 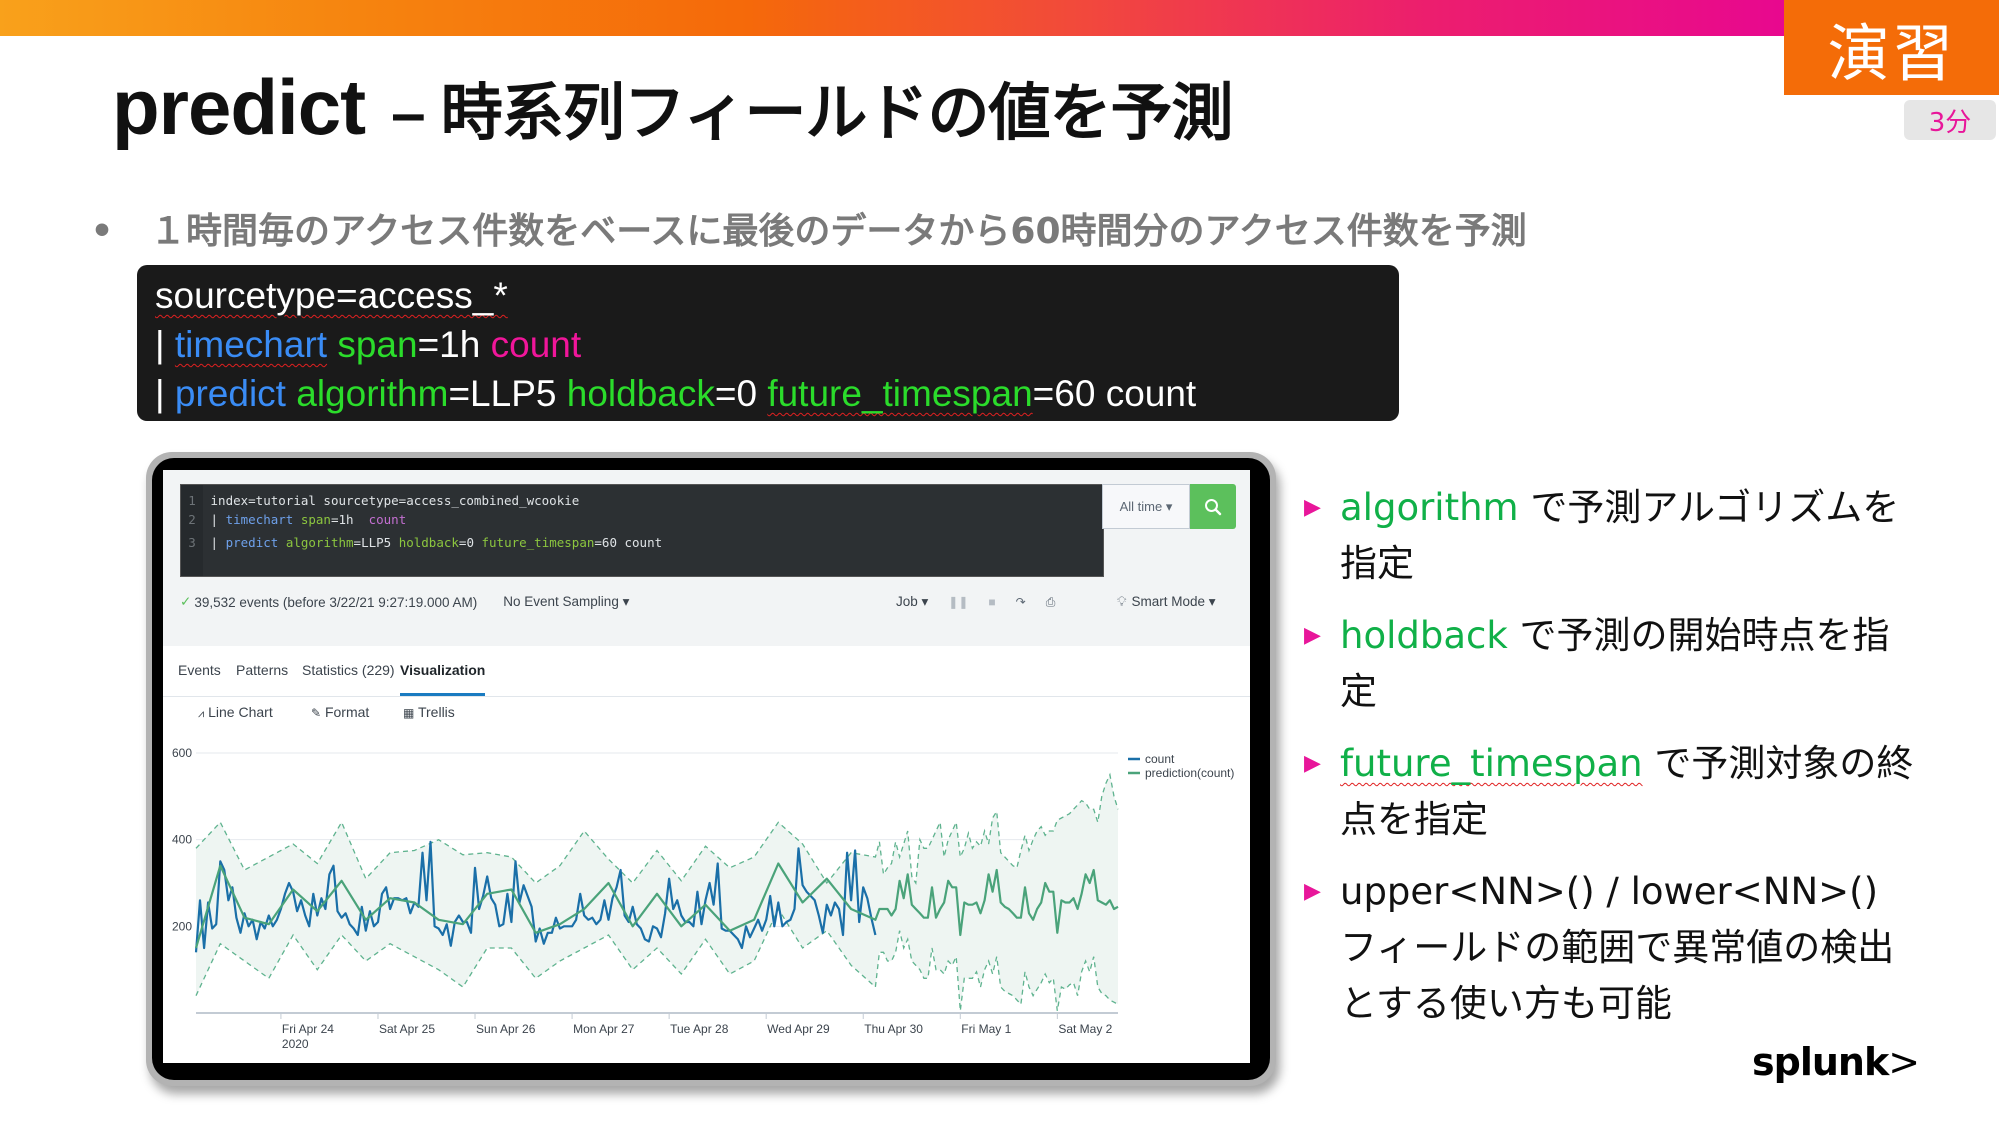 What do you see at coordinates (604, 1029) in the screenshot?
I see `x-tick-label: Mon Apr 27` at bounding box center [604, 1029].